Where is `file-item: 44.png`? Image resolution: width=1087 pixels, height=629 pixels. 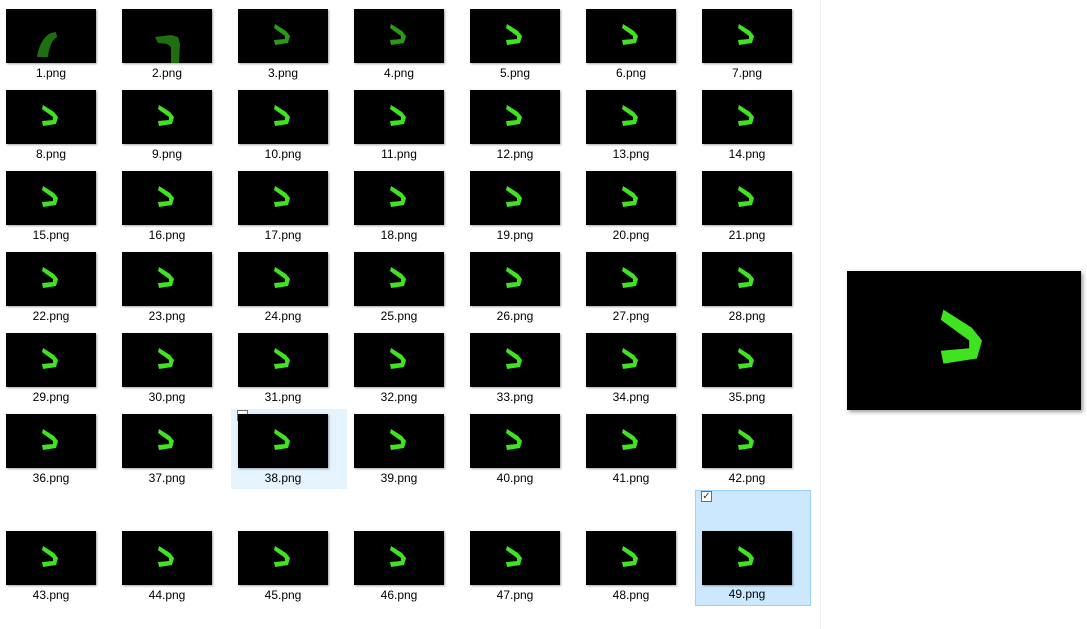 file-item: 44.png is located at coordinates (173, 567).